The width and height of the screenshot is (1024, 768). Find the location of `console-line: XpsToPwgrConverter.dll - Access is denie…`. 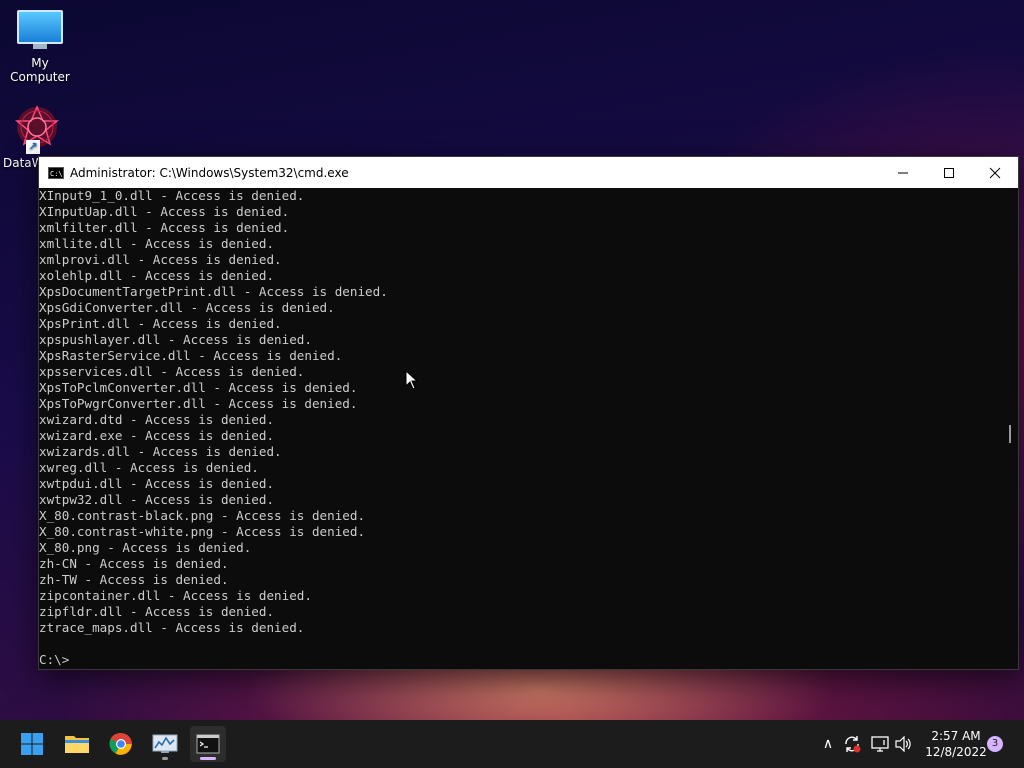

console-line: XpsToPwgrConverter.dll - Access is denie… is located at coordinates (198, 403).